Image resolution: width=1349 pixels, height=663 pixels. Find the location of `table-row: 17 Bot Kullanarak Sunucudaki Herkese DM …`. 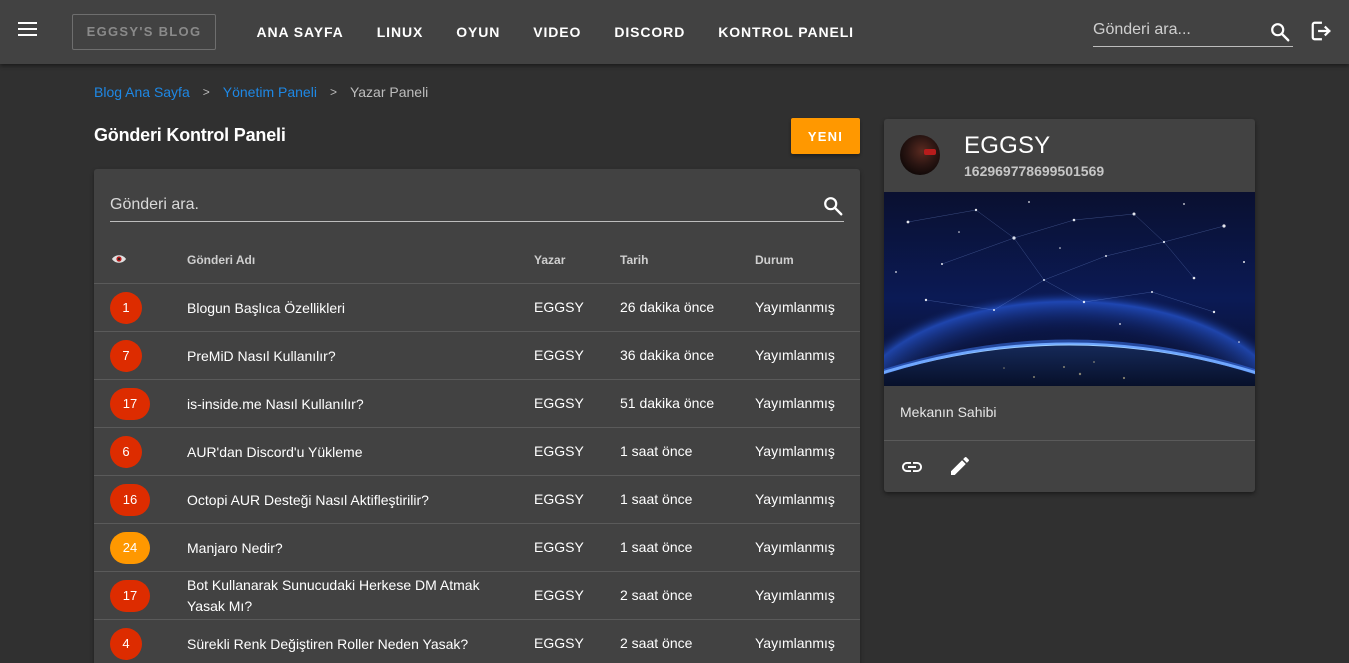

table-row: 17 Bot Kullanarak Sunucudaki Herkese DM … is located at coordinates (477, 596).